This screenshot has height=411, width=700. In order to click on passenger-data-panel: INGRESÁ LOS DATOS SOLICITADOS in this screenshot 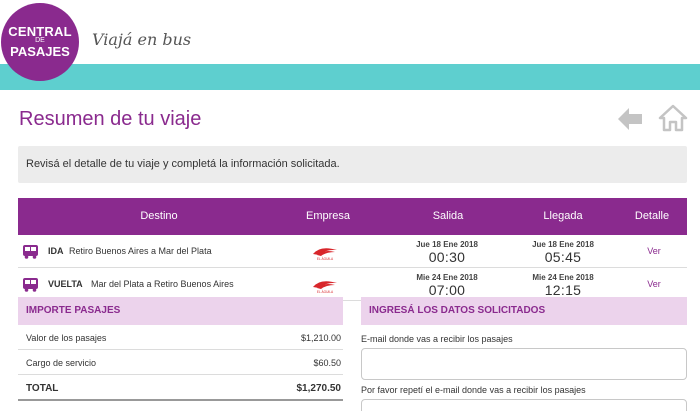, I will do `click(524, 311)`.